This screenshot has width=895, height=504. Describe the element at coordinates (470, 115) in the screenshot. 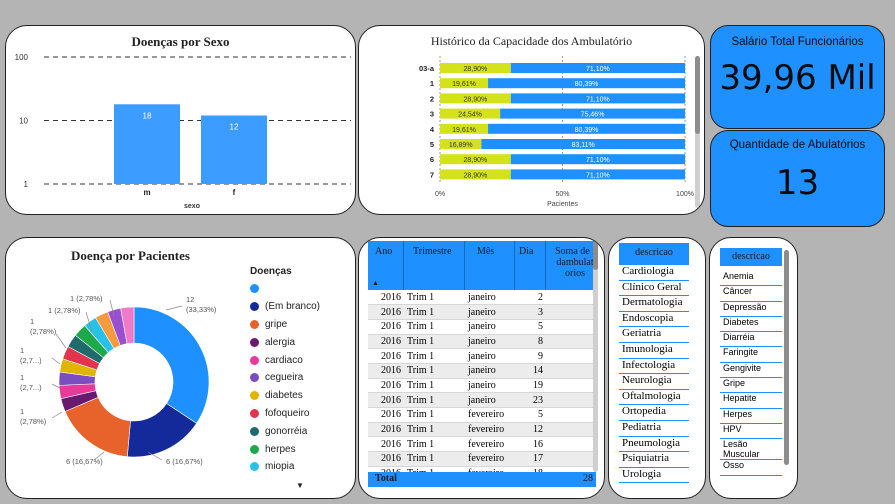

I see `segment-label: 24,54%` at that location.